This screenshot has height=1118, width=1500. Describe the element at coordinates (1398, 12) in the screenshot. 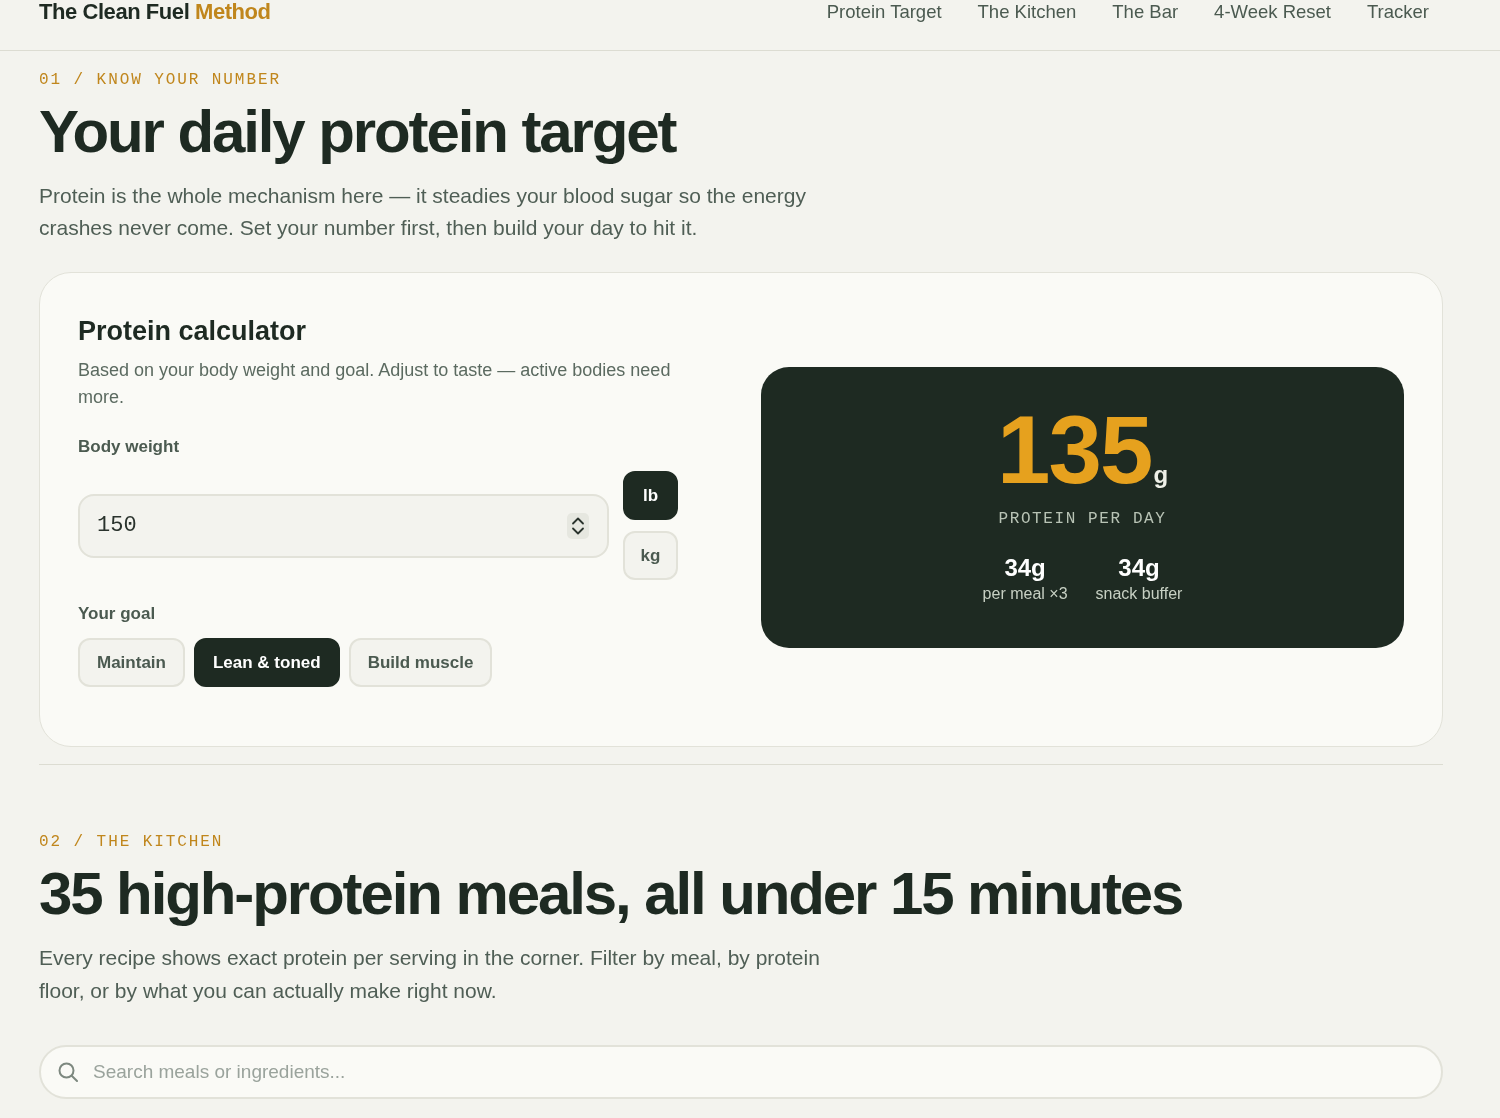

I see `nav-link: Tracker` at that location.